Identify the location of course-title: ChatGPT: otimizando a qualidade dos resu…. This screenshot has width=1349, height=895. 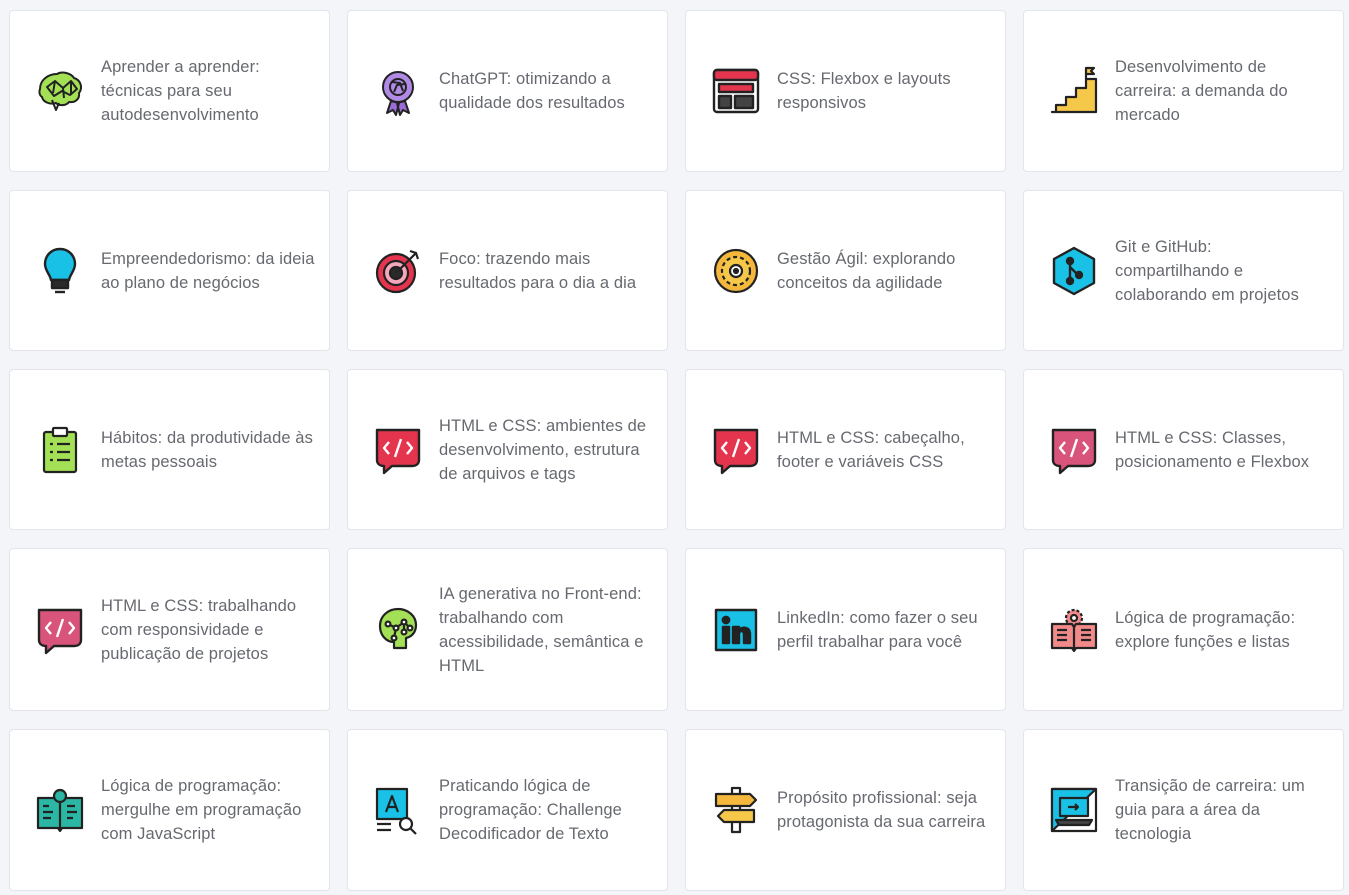
(532, 91).